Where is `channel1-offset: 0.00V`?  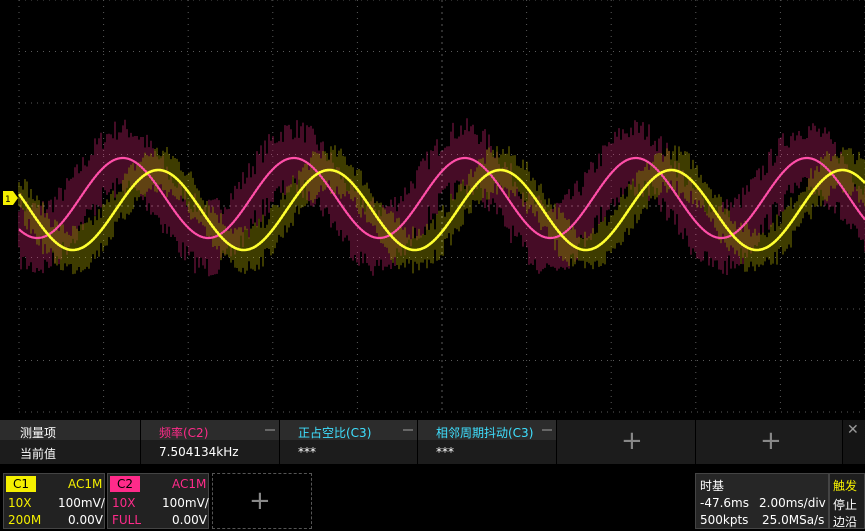
channel1-offset: 0.00V is located at coordinates (85, 520).